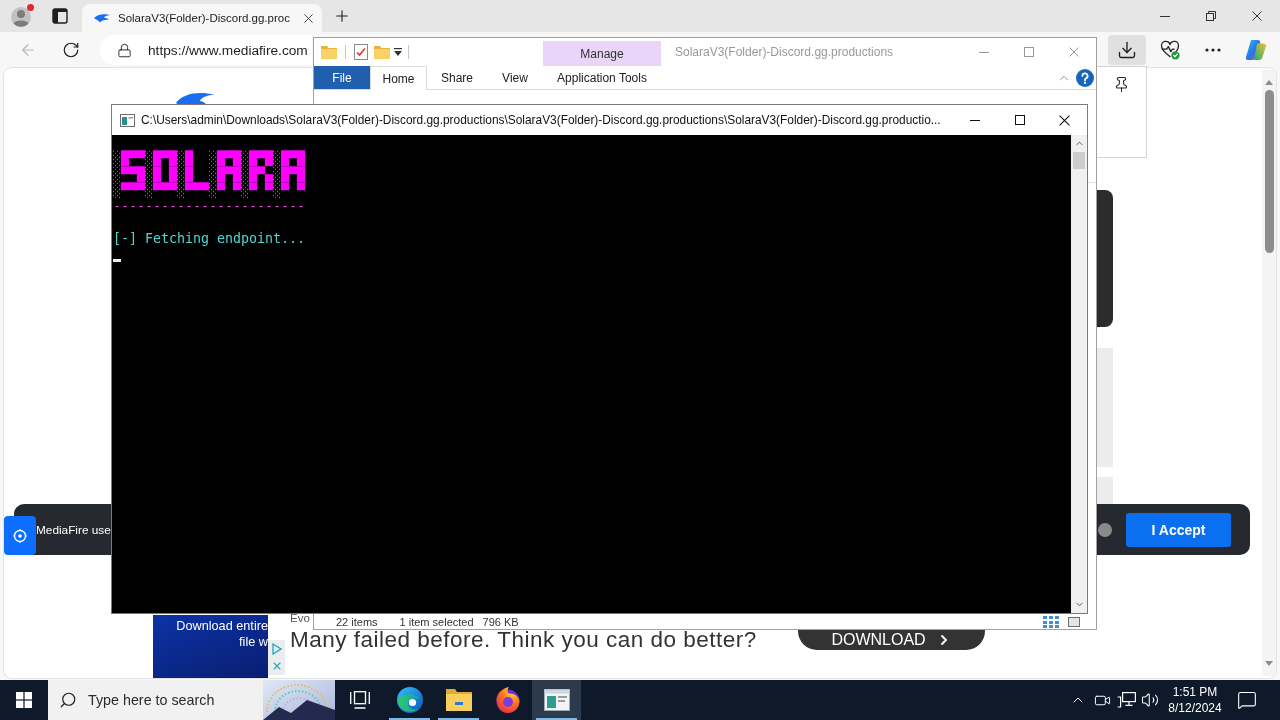  What do you see at coordinates (300, 618) in the screenshot?
I see `ad-brand-text: Evo` at bounding box center [300, 618].